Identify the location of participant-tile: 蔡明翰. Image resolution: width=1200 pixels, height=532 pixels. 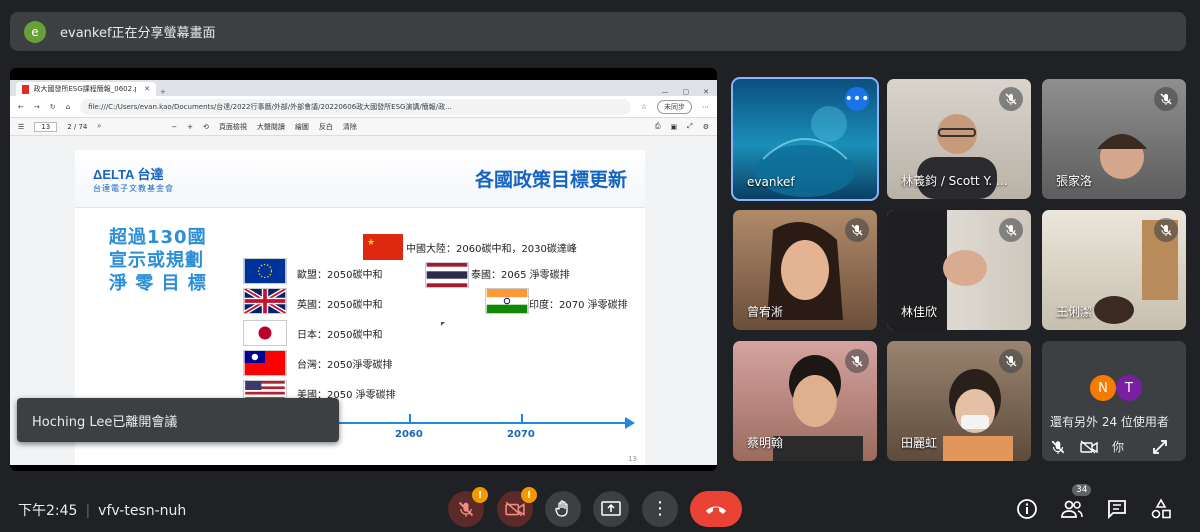
(805, 401).